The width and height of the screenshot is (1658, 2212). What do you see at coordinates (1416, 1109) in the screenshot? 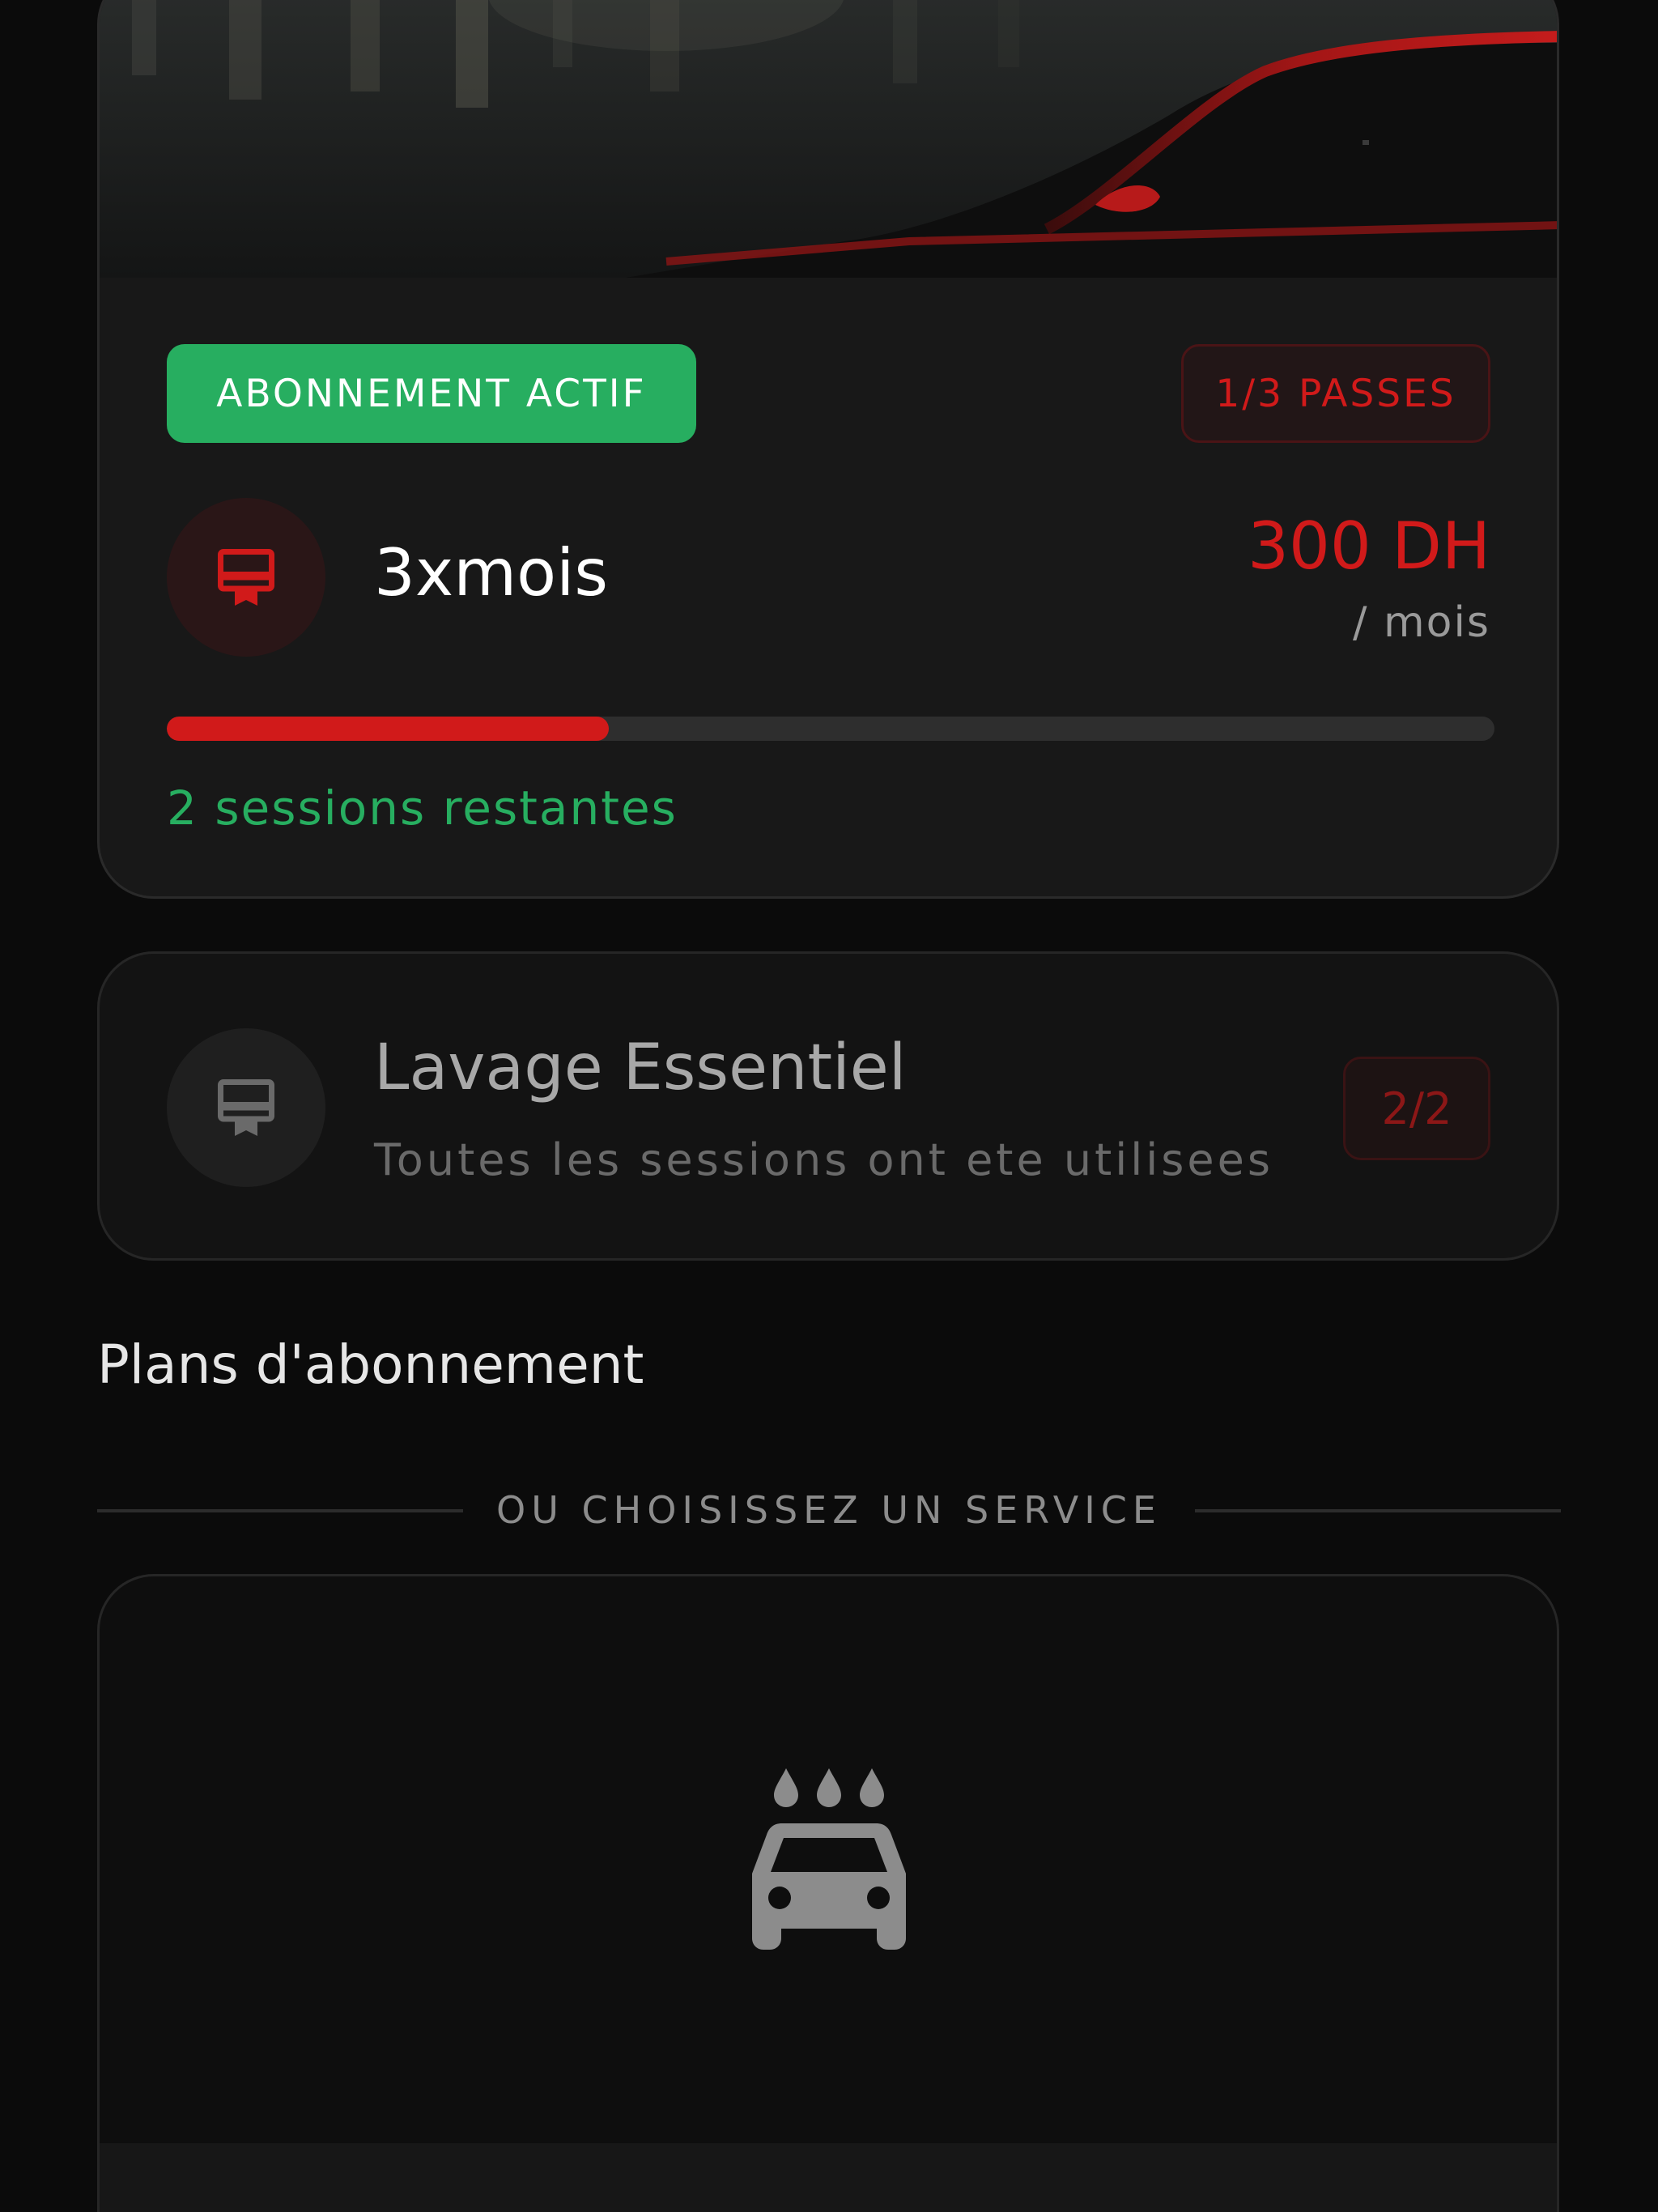
I see `used-count-badge: 2/2` at bounding box center [1416, 1109].